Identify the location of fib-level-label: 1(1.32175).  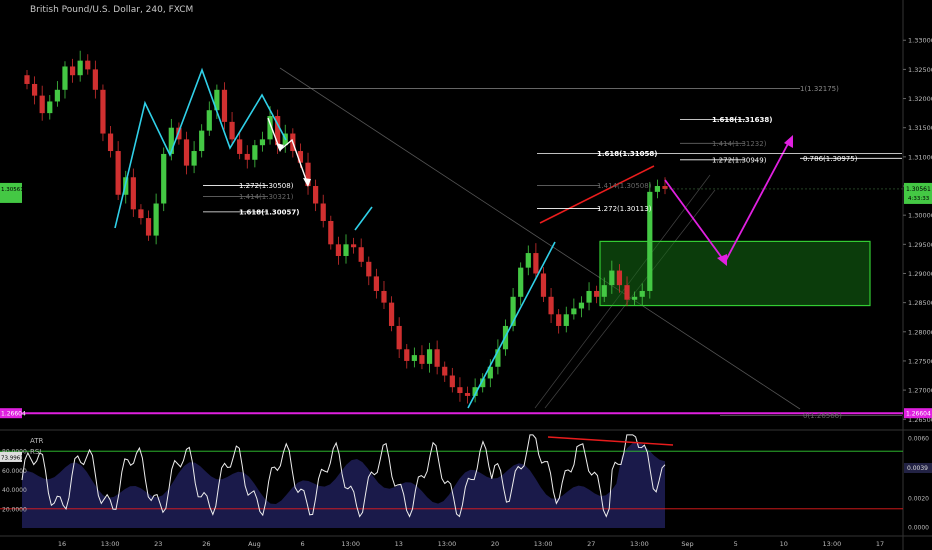
(819, 89).